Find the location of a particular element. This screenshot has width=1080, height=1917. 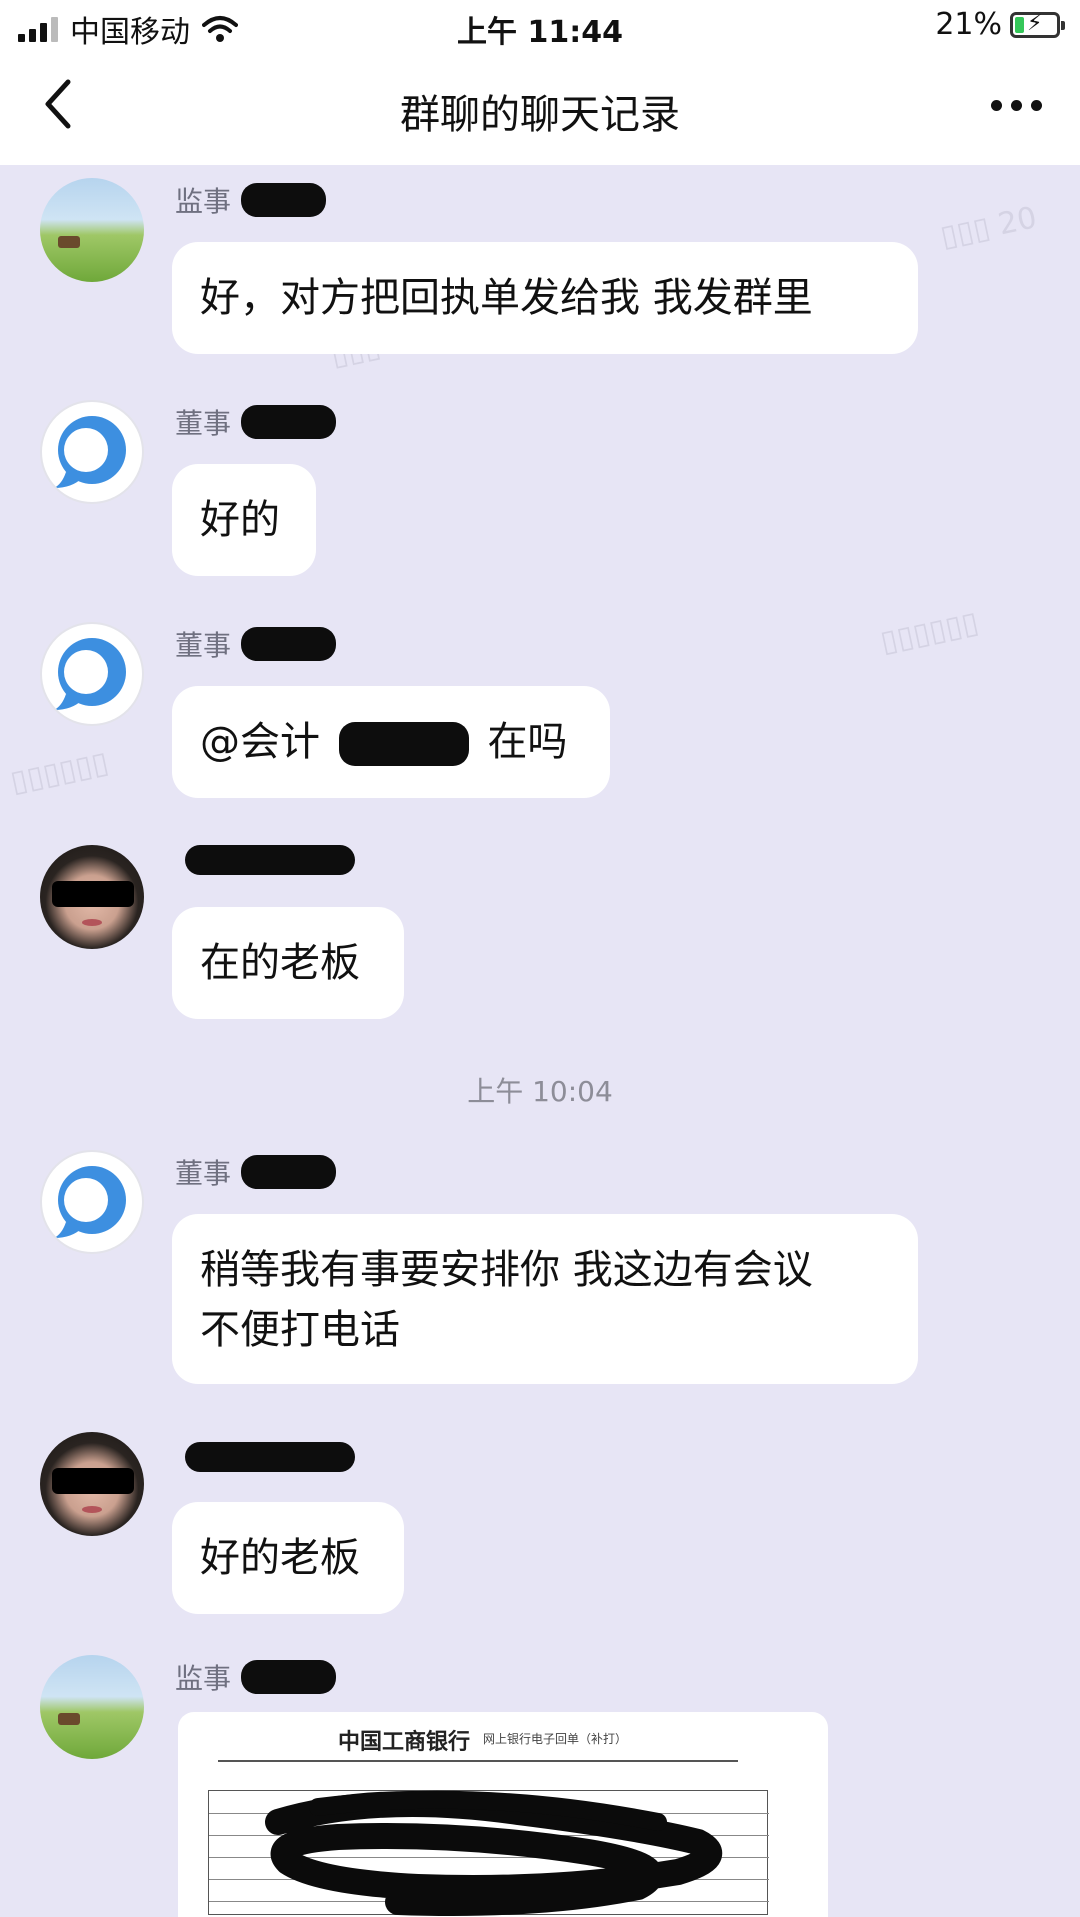

message-bubble: 好的老板 is located at coordinates (288, 1558).